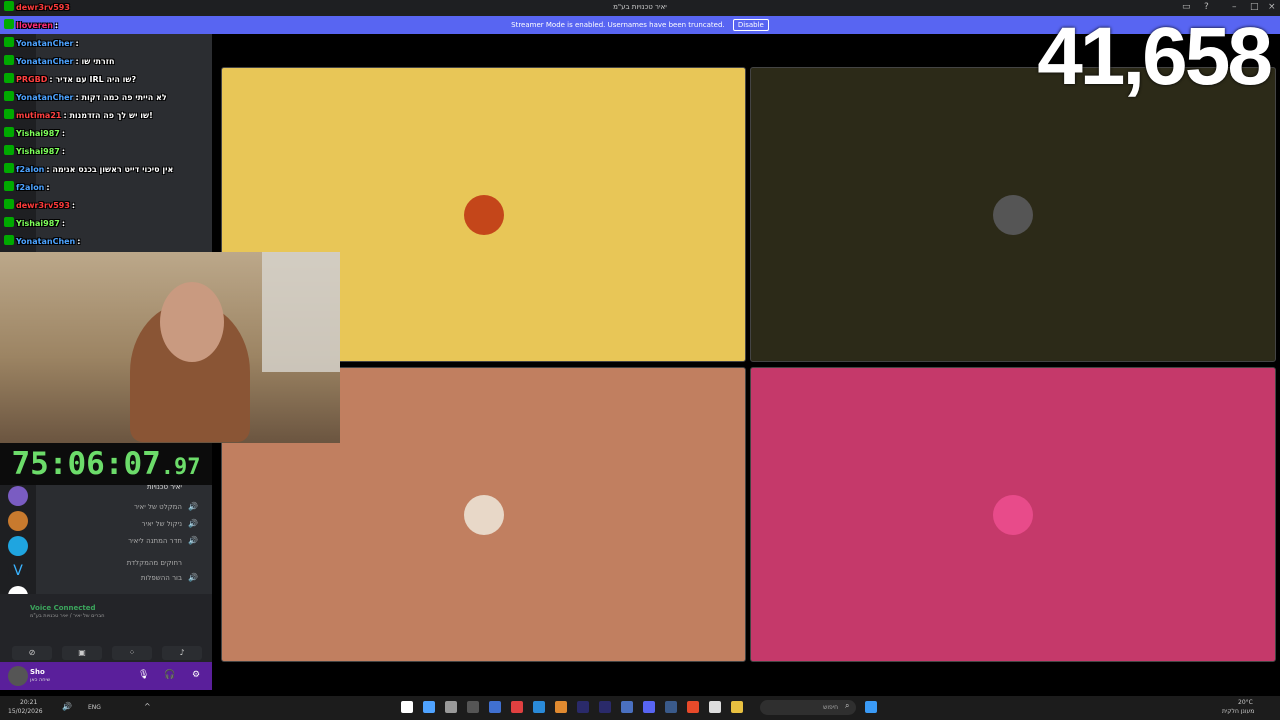 This screenshot has height=720, width=1280. I want to click on chat-message: dewr3rv593:, so click(39, 206).